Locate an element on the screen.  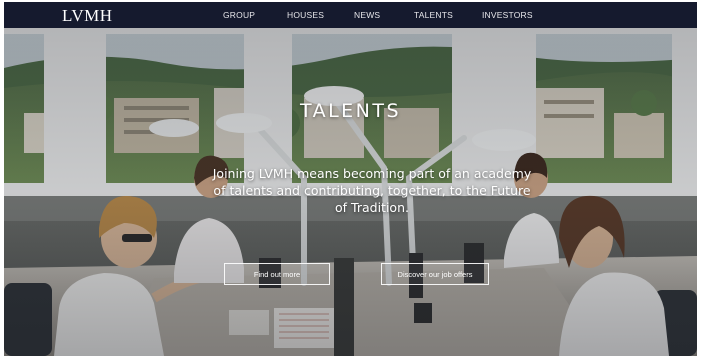
nav-link-investors: INVESTORS is located at coordinates (507, 15).